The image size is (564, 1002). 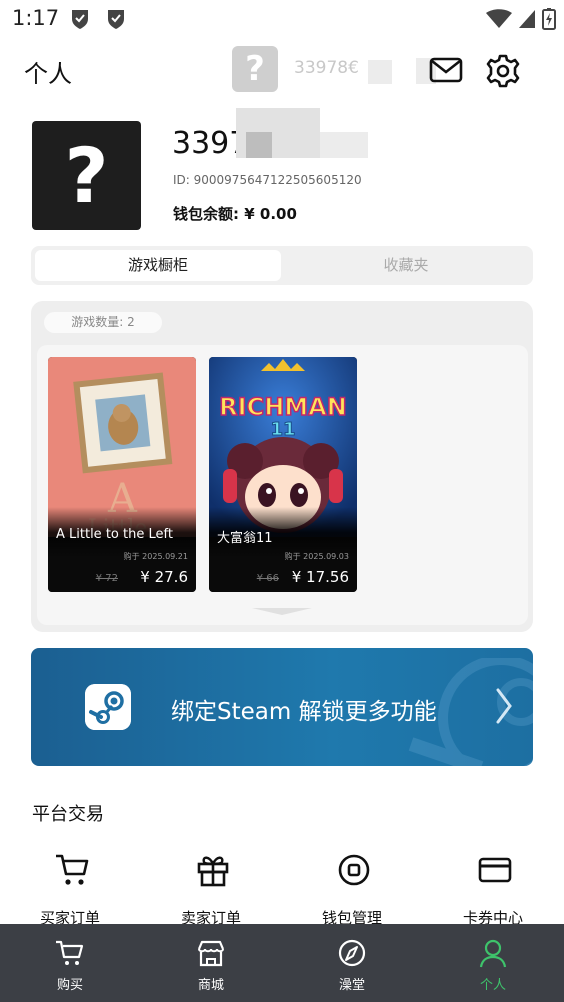 I want to click on original-price: ¥ 72, so click(x=106, y=578).